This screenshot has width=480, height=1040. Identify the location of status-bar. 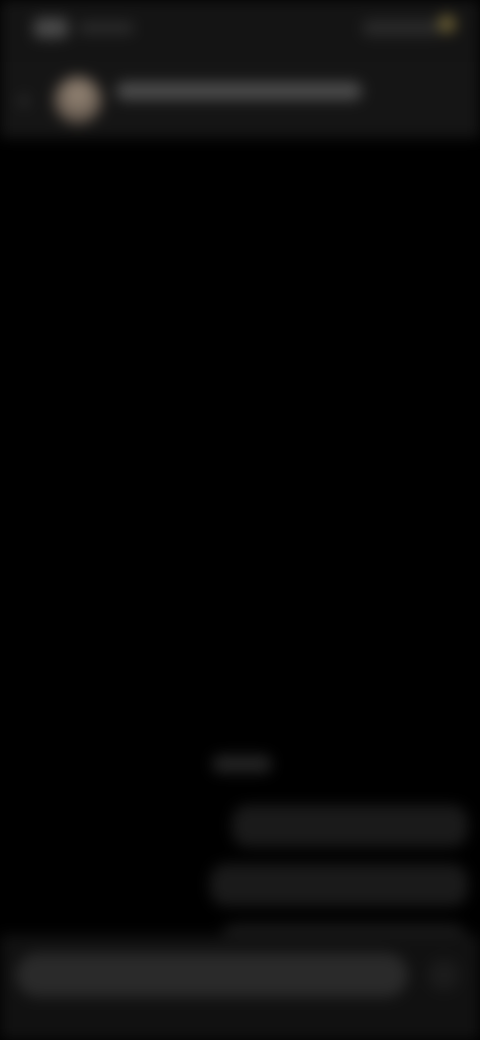
(240, 31).